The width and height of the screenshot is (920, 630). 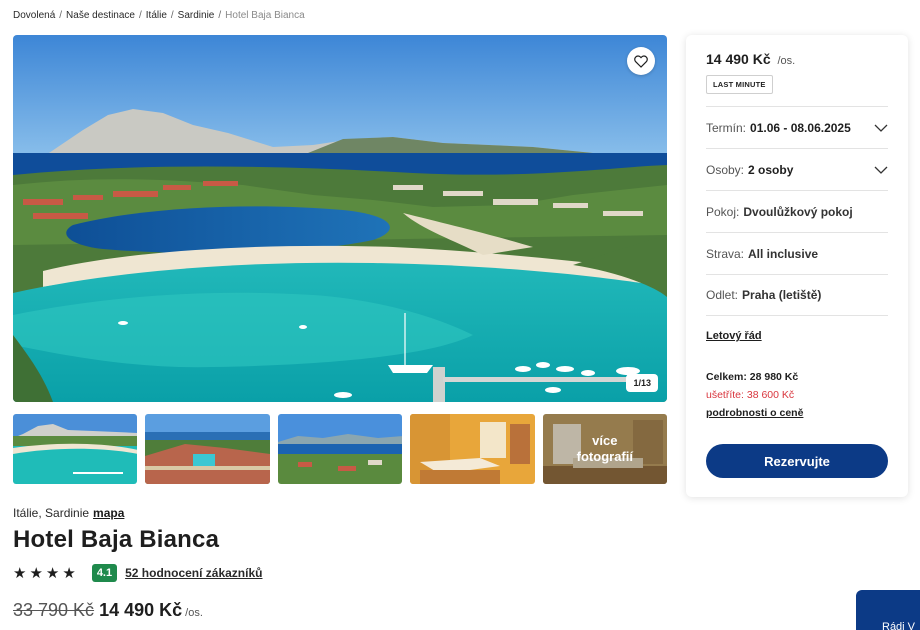 I want to click on rating-row: ★ ★ ★ ★ 4.1 52 hodnocení zákazníků, so click(x=137, y=573).